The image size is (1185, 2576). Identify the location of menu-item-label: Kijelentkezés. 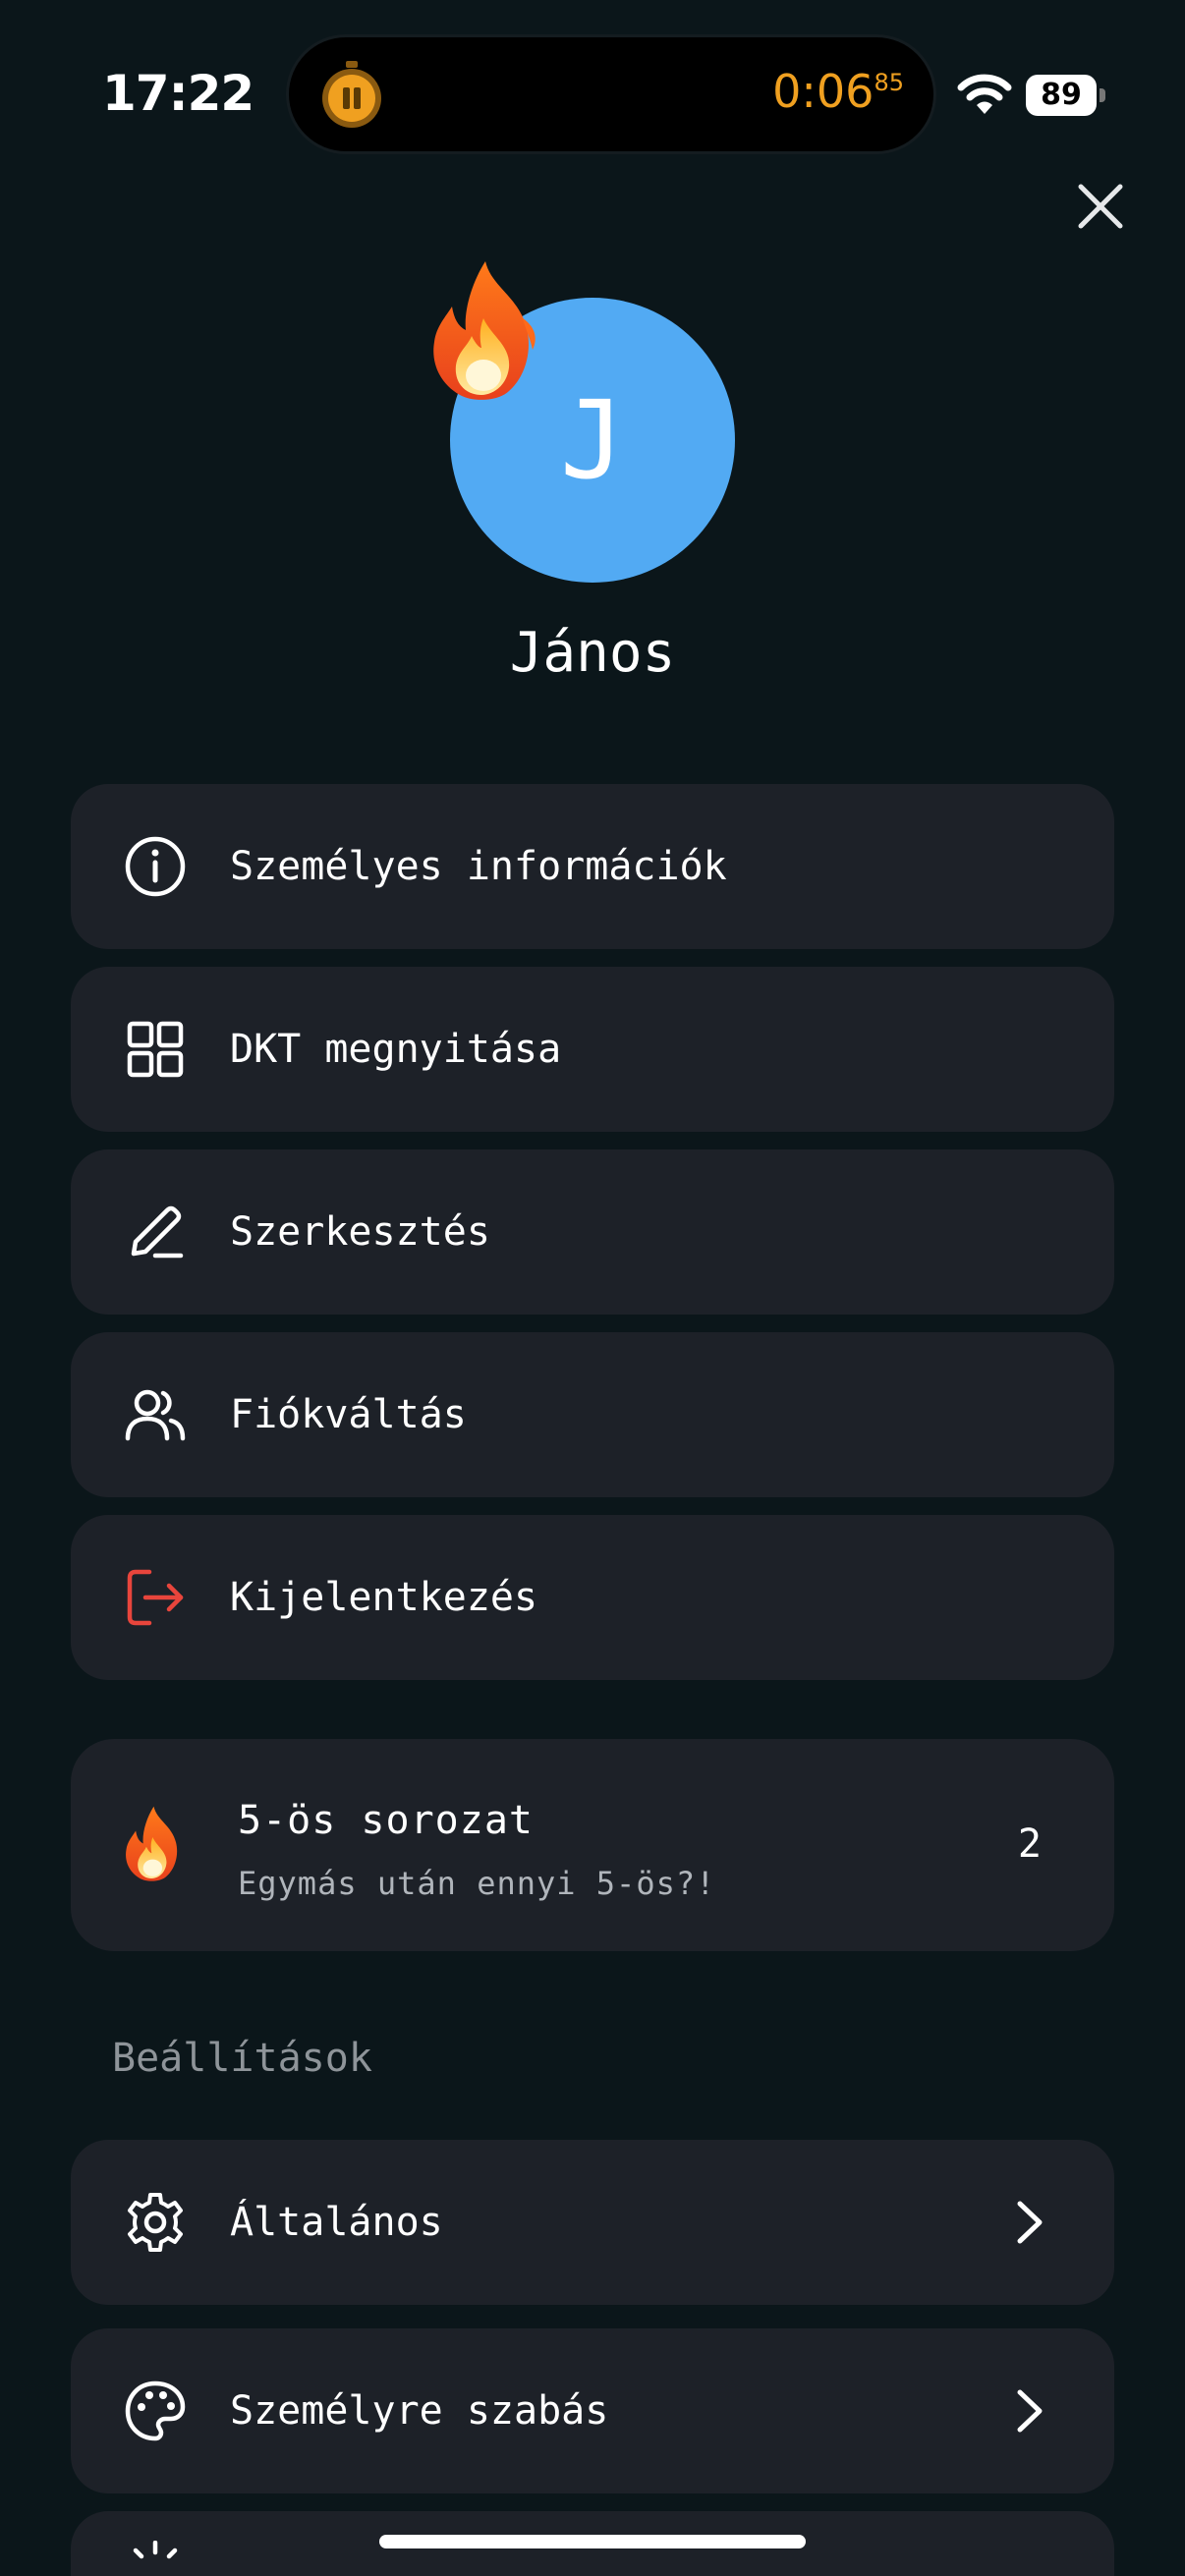
(384, 1597).